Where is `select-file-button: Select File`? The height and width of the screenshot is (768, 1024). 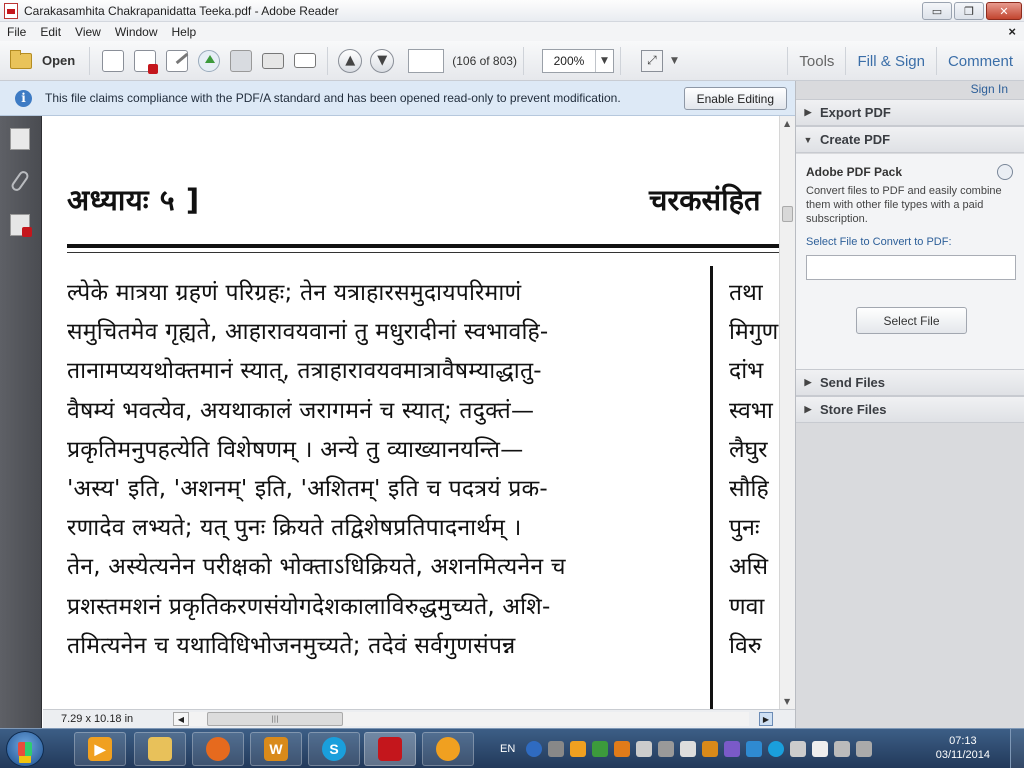 select-file-button: Select File is located at coordinates (911, 320).